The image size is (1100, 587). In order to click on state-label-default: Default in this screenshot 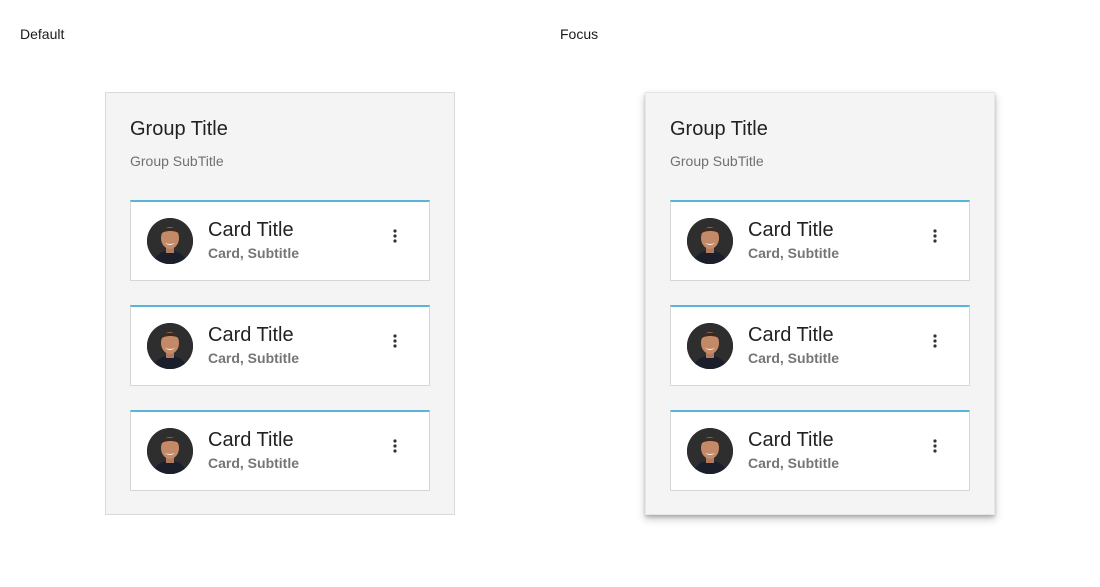, I will do `click(42, 34)`.